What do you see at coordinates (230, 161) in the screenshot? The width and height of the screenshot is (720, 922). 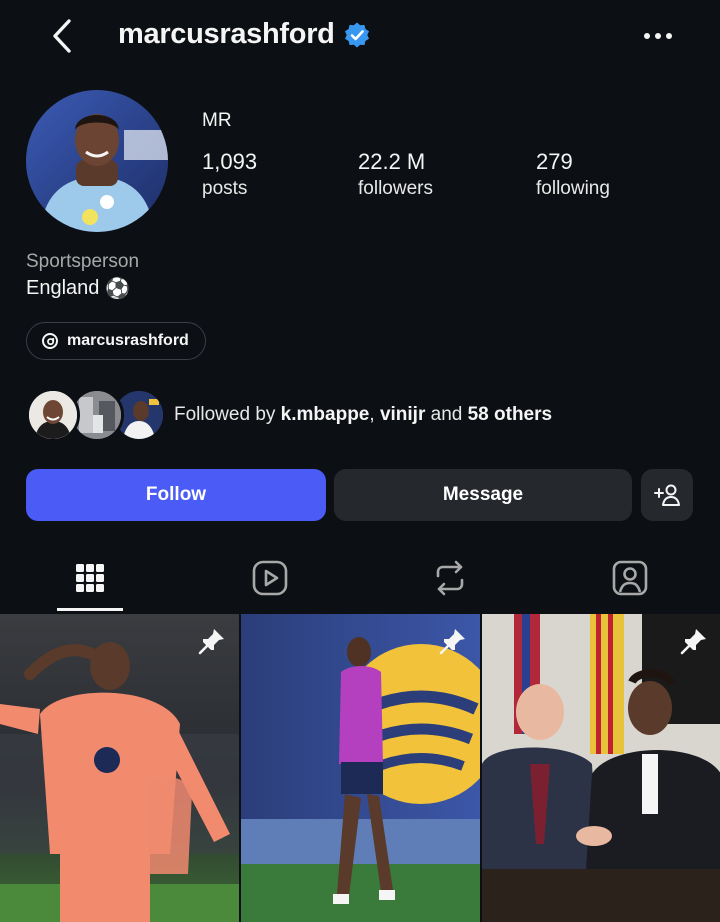 I see `posts-count: 1,093` at bounding box center [230, 161].